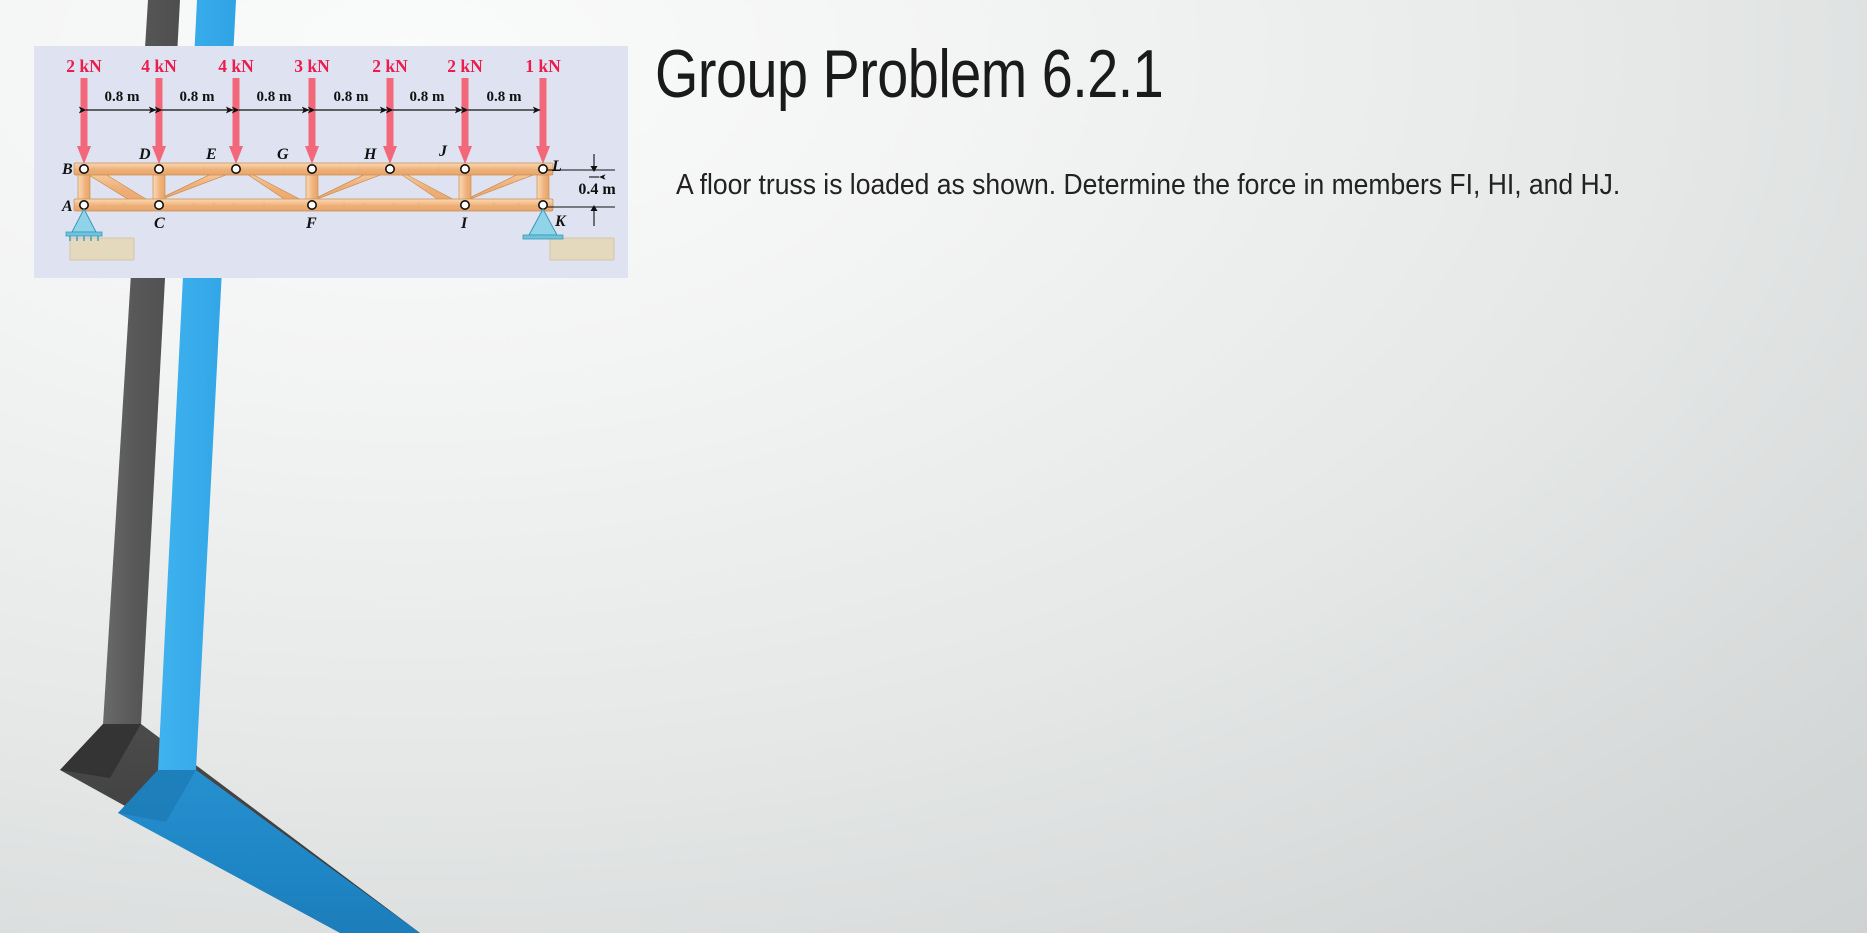 The image size is (1867, 933). What do you see at coordinates (275, 97) in the screenshot?
I see `span-label-2: 0.8 m` at bounding box center [275, 97].